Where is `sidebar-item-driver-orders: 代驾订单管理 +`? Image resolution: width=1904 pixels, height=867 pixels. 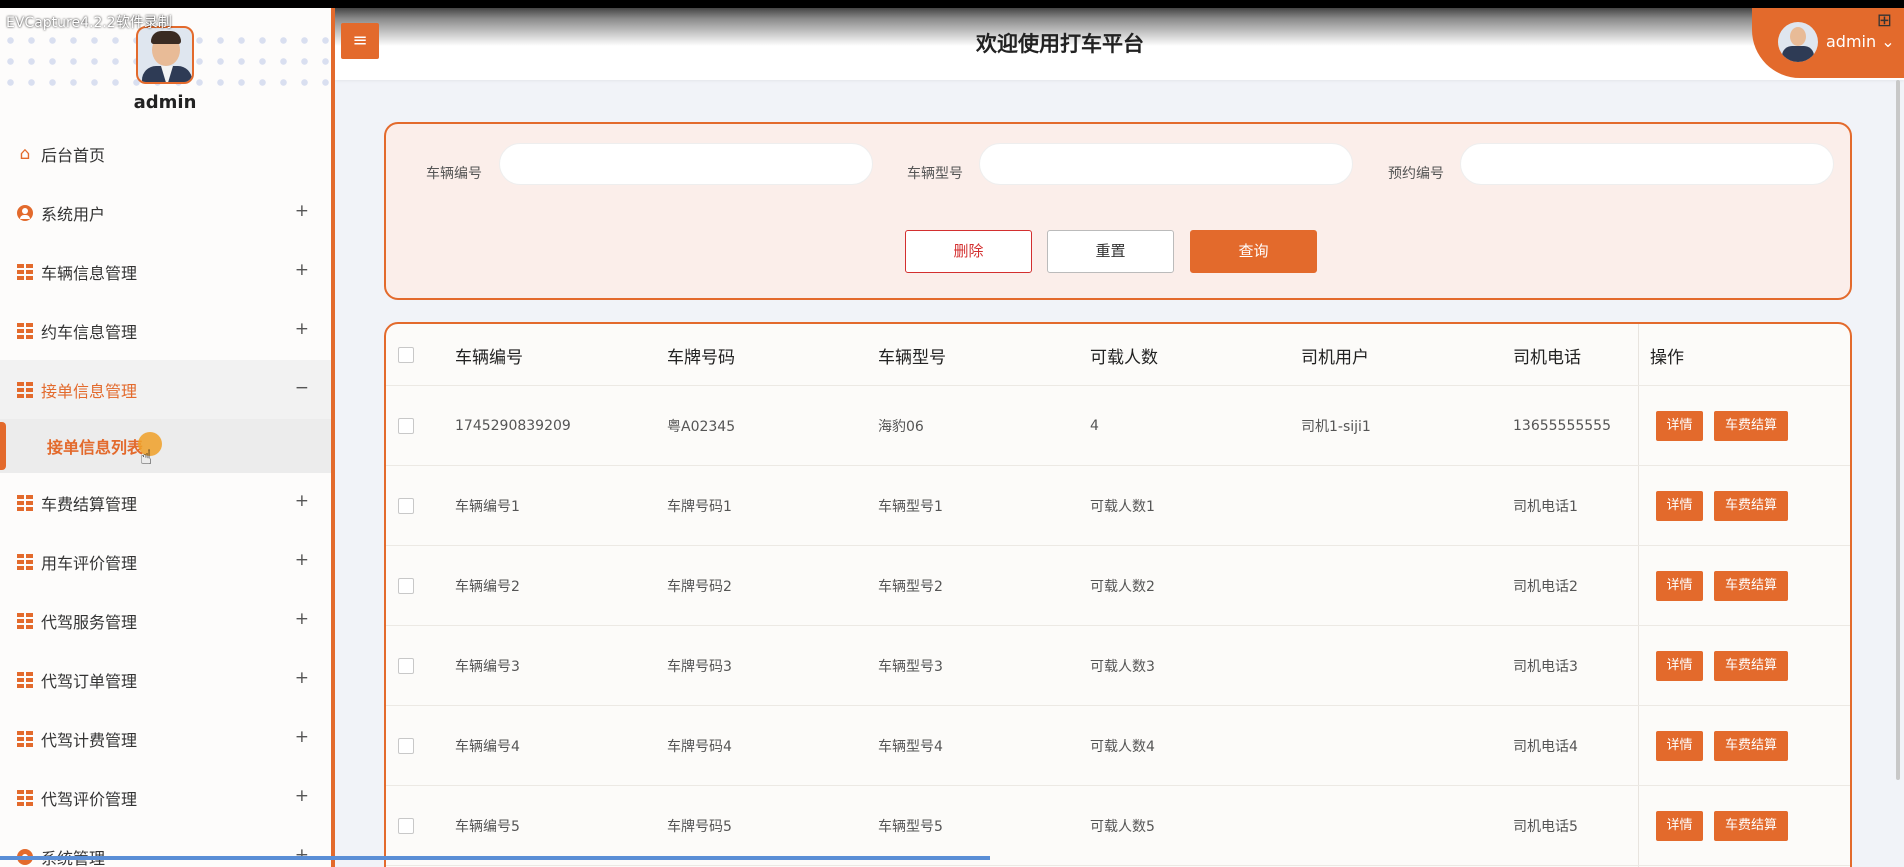 sidebar-item-driver-orders: 代驾订单管理 + is located at coordinates (165, 679).